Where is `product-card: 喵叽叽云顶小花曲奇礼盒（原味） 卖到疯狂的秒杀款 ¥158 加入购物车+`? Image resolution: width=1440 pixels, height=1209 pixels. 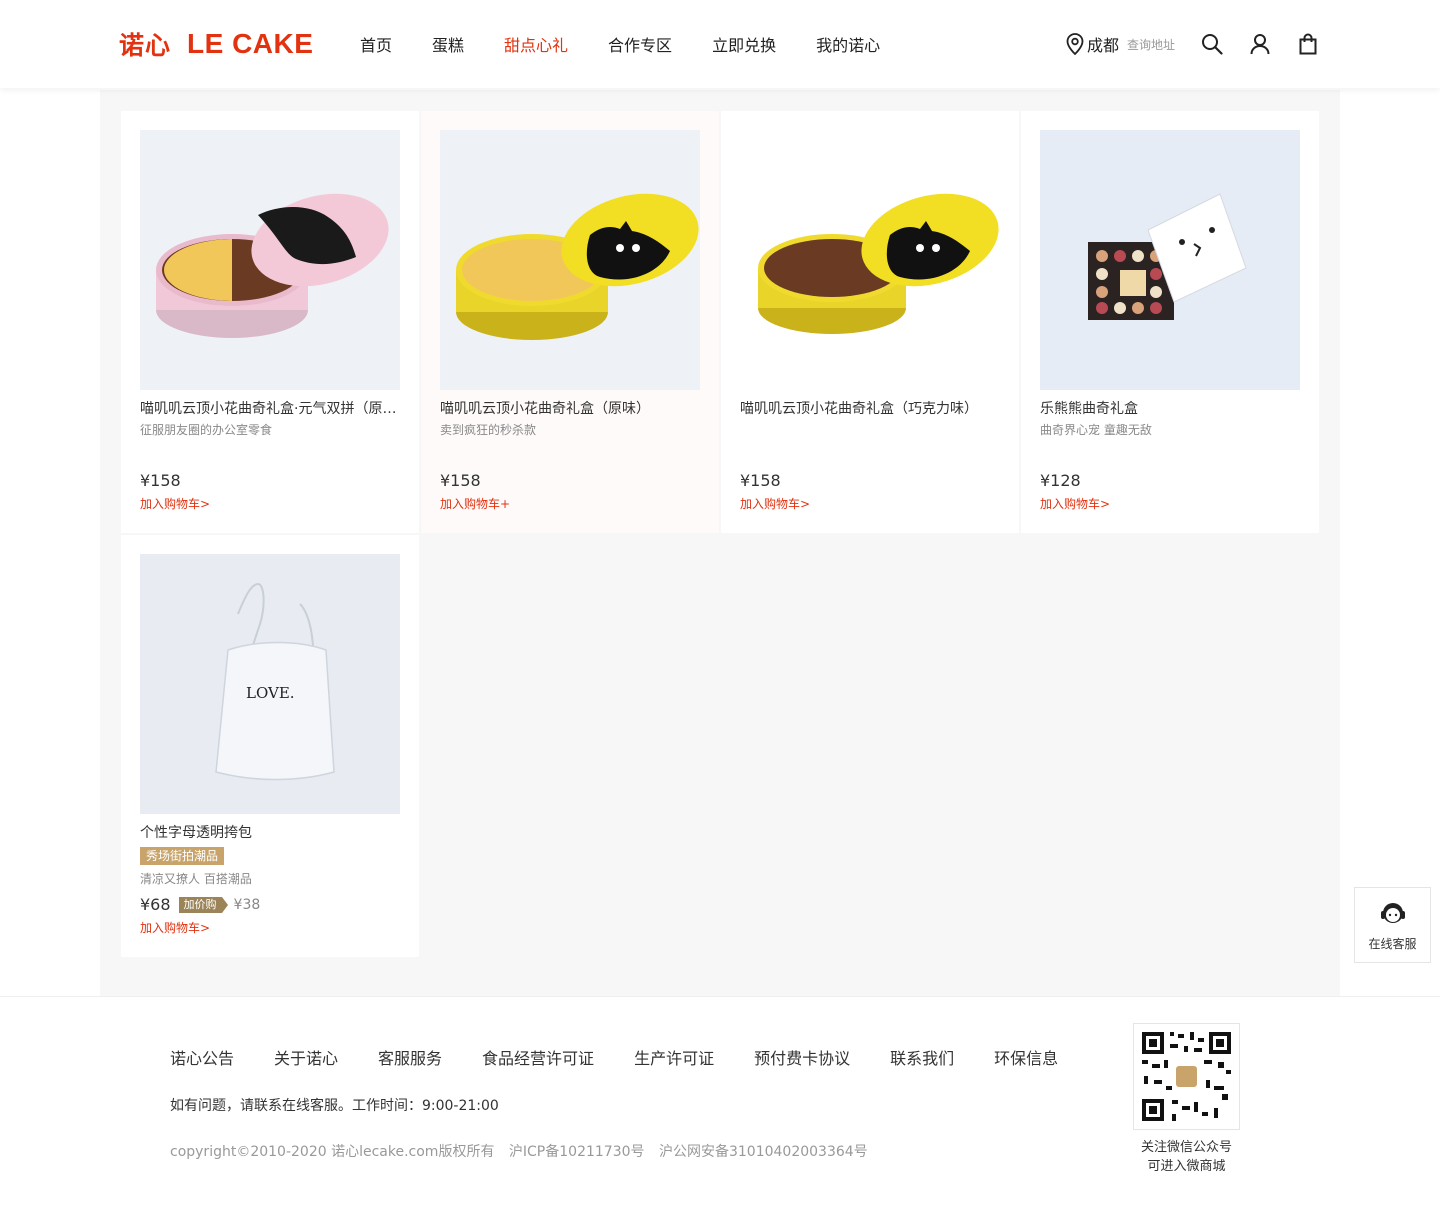 product-card: 喵叽叽云顶小花曲奇礼盒（原味） 卖到疯狂的秒杀款 ¥158 加入购物车+ is located at coordinates (570, 322).